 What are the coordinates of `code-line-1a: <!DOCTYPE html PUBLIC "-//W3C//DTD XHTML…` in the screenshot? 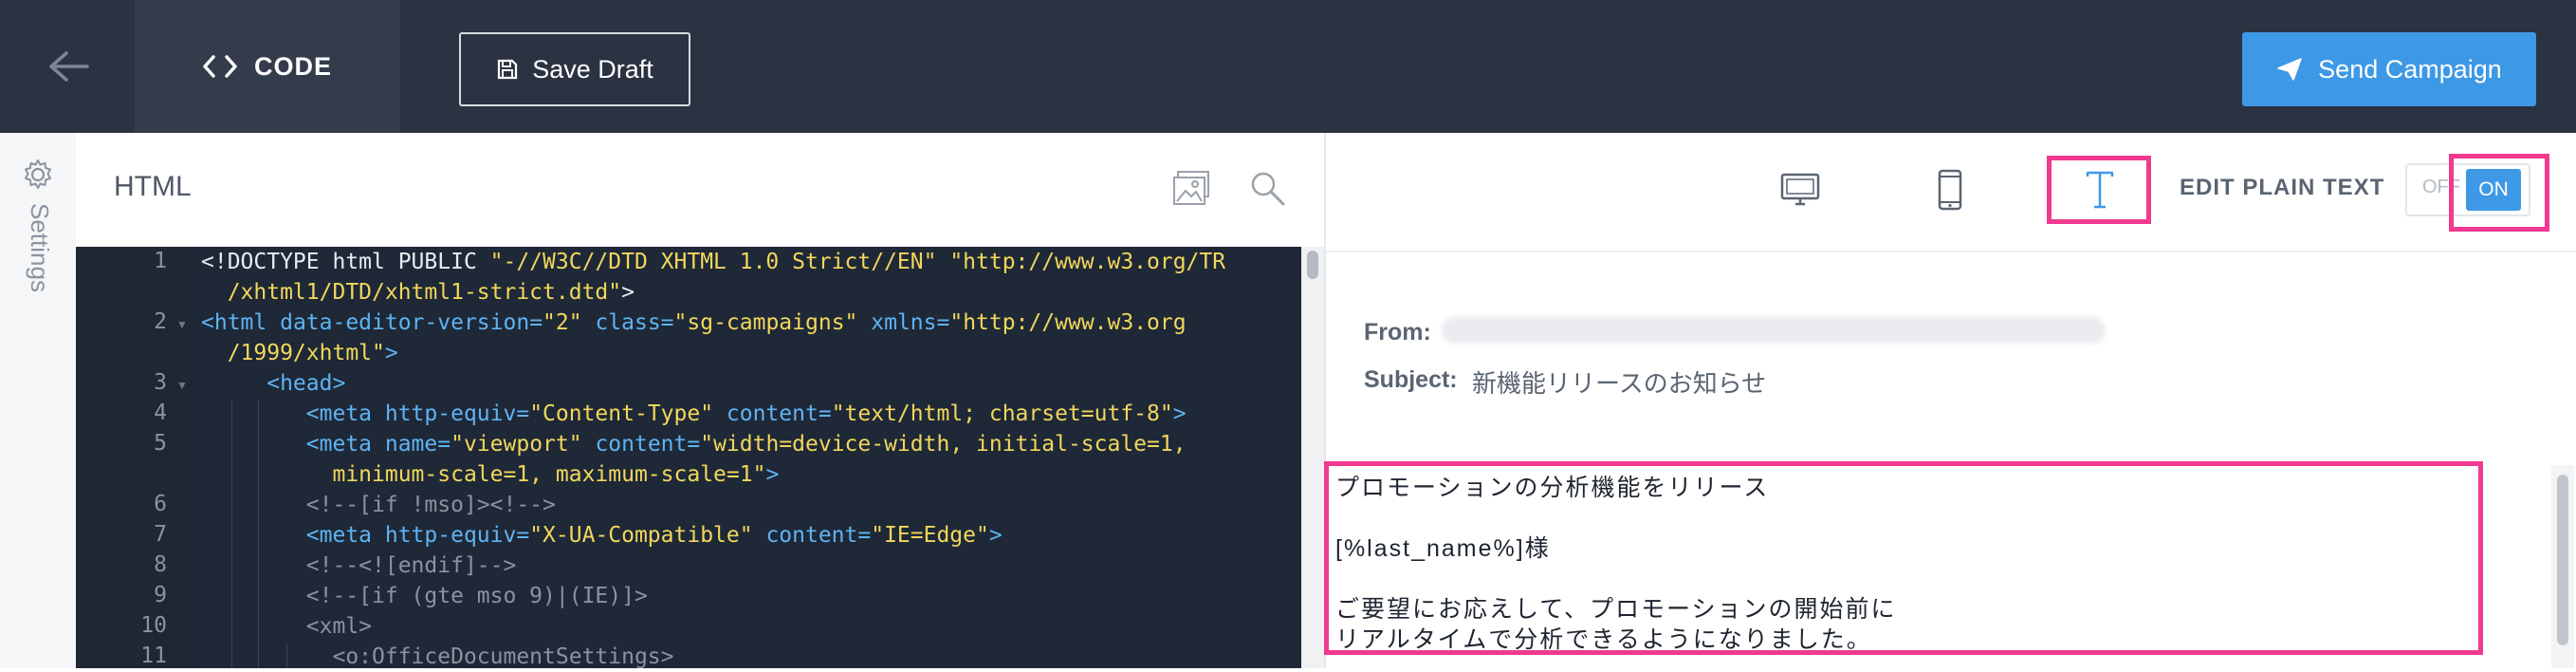 It's located at (713, 262).